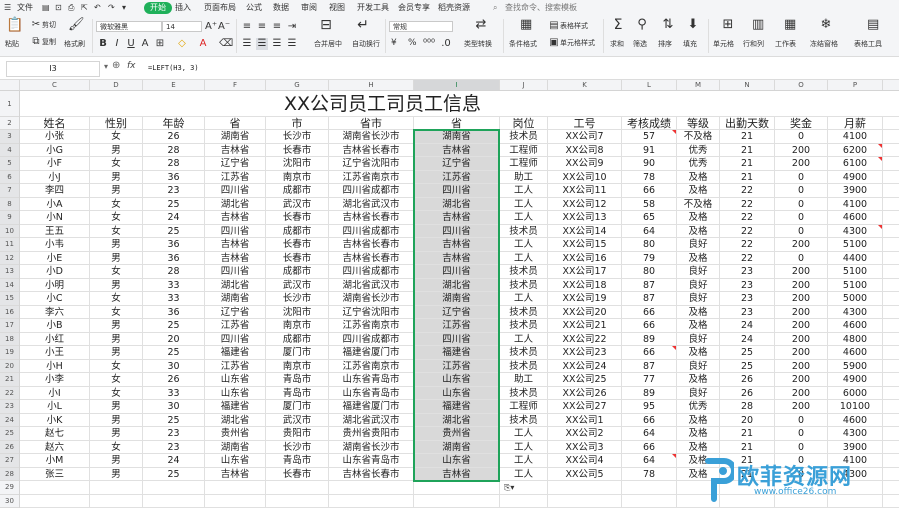 The width and height of the screenshot is (899, 509). What do you see at coordinates (49, 25) in the screenshot?
I see `cut-button: 剪切` at bounding box center [49, 25].